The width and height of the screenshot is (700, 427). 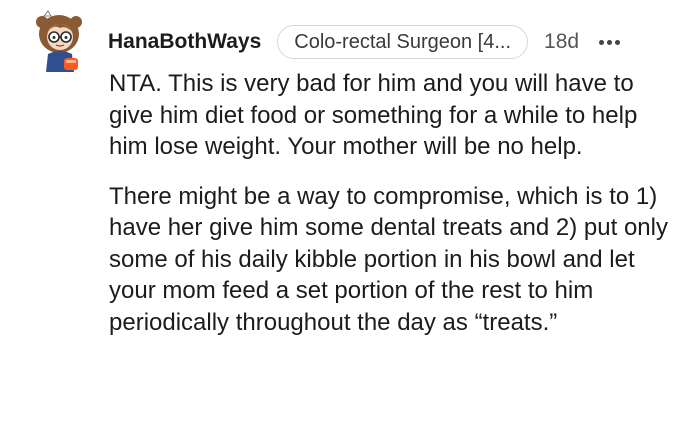 I want to click on user-avatar, so click(x=60, y=41).